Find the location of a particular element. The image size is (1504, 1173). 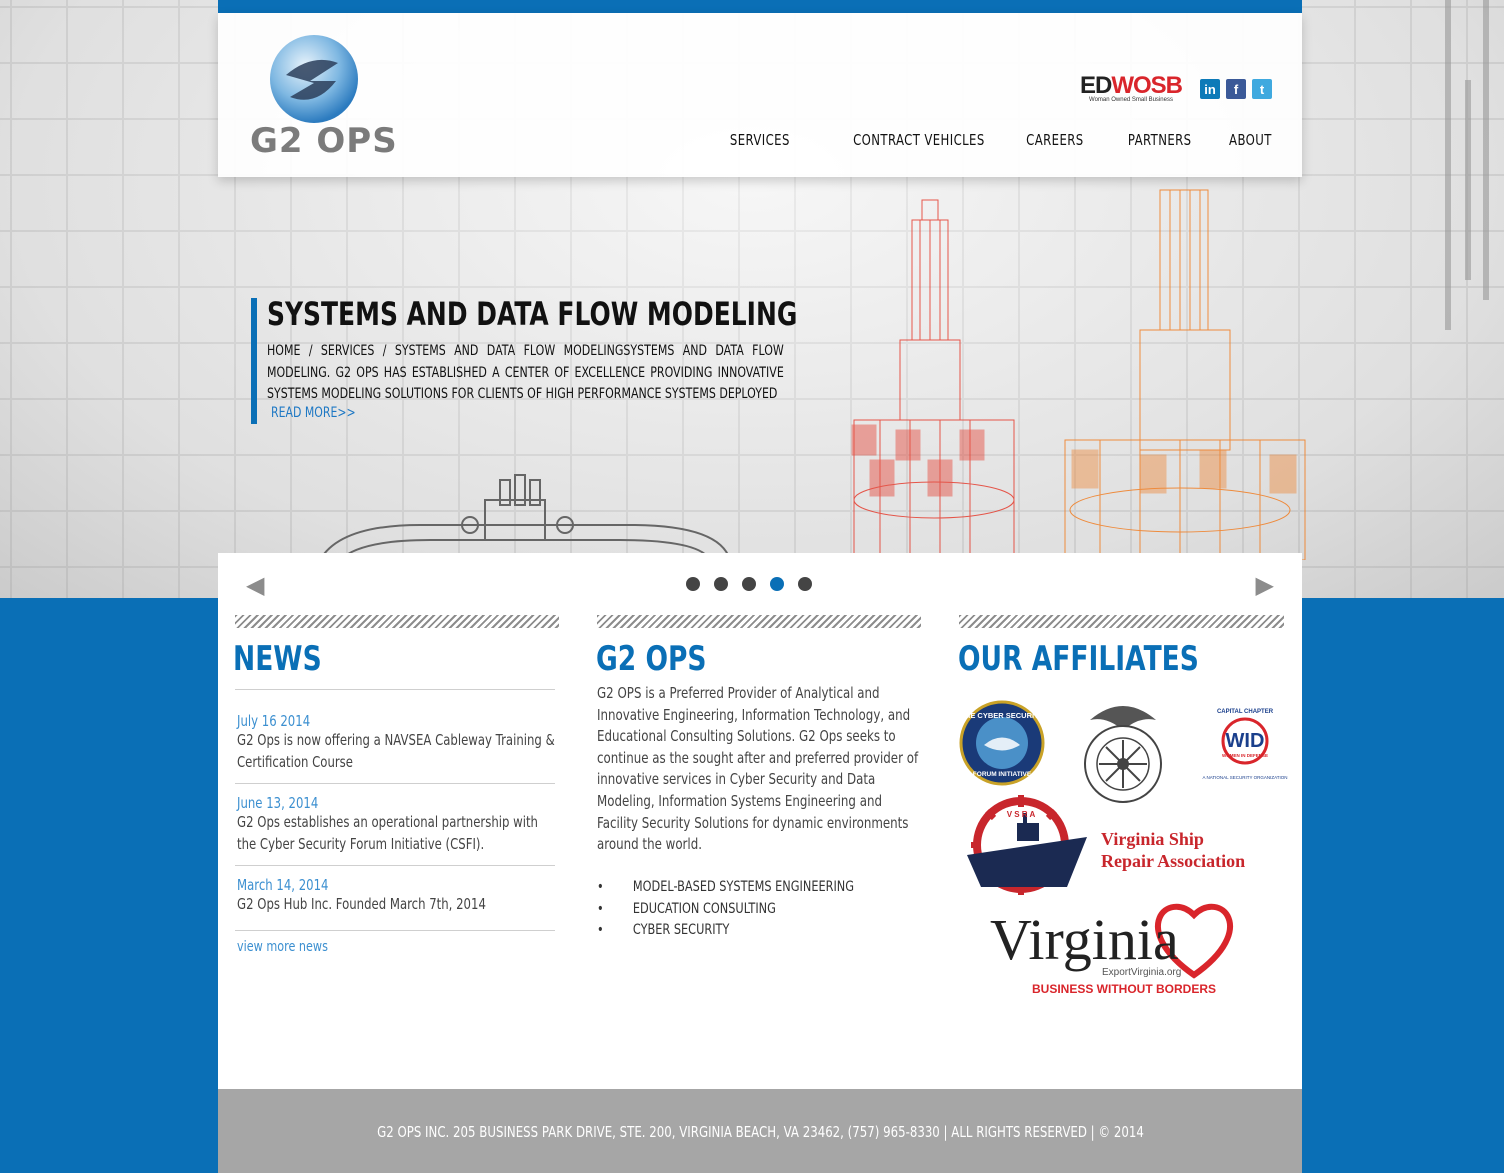

bullet-text: MODEL-BASED SYSTEMS ENGINEERING is located at coordinates (743, 887).